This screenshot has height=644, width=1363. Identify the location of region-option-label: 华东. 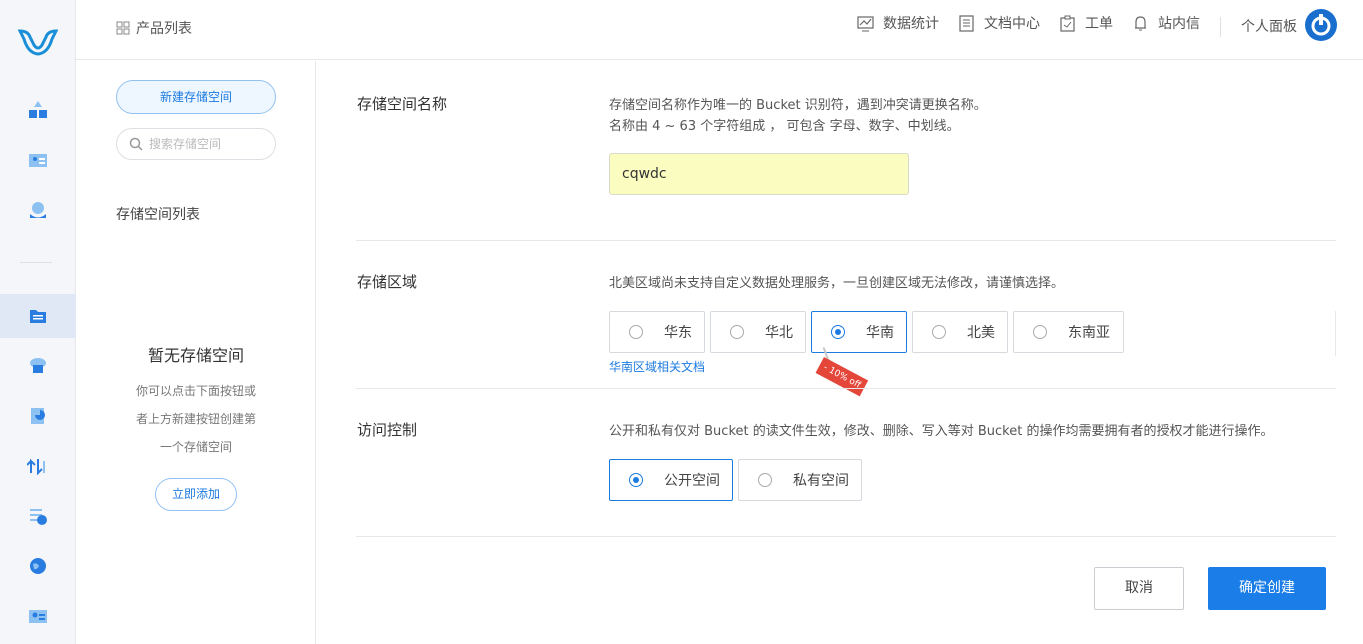
(678, 333).